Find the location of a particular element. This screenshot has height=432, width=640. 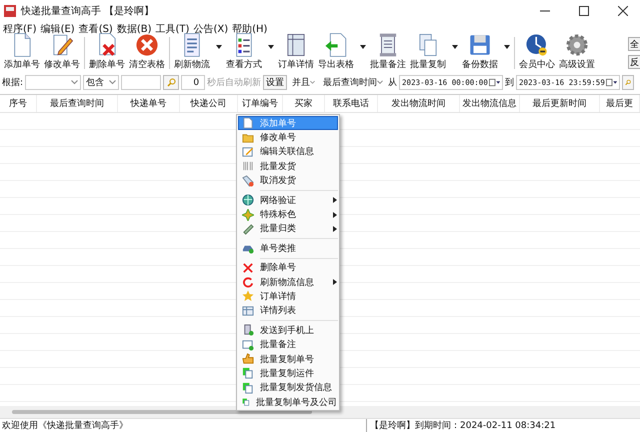

window-title: 快递批量查询高手 【是玲啊】 is located at coordinates (88, 11).